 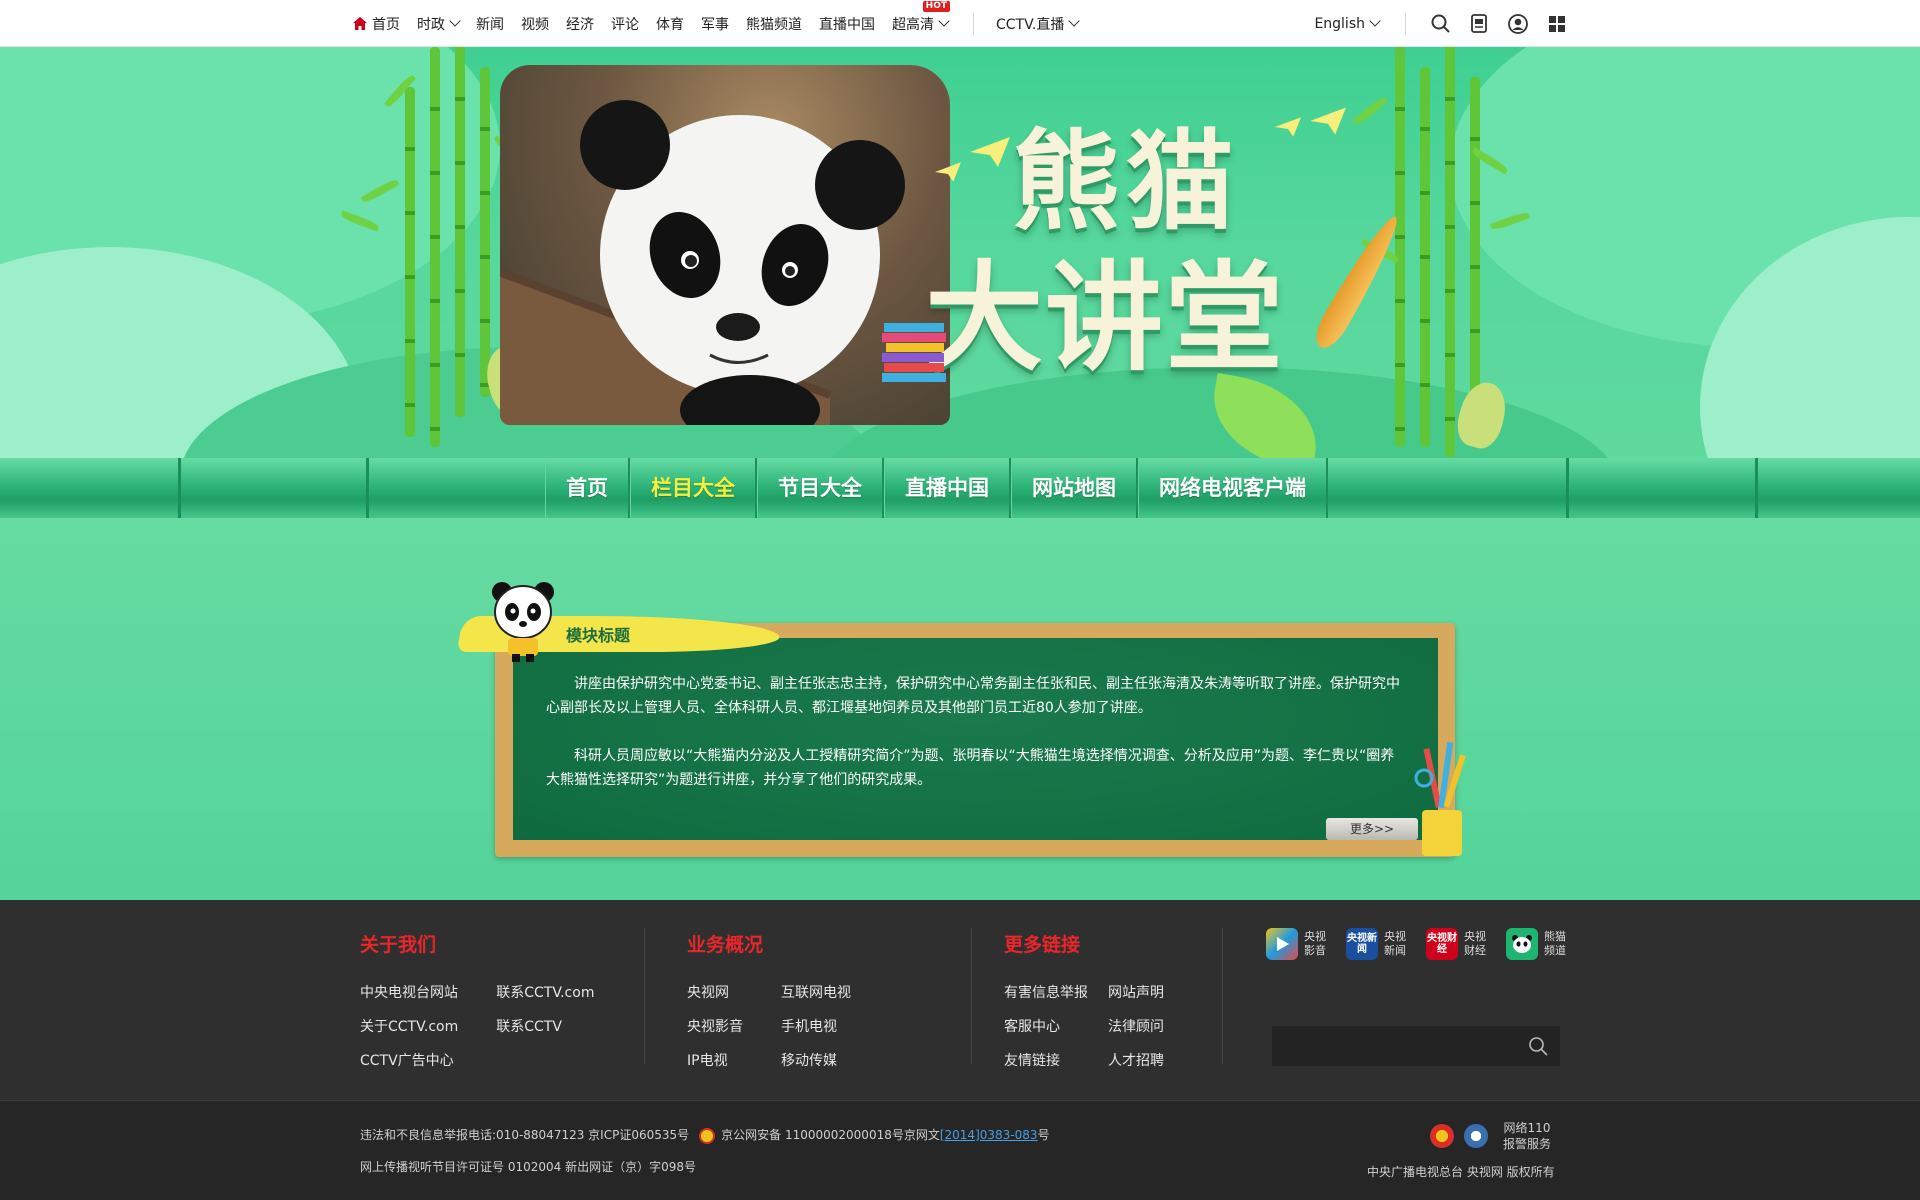 What do you see at coordinates (947, 488) in the screenshot?
I see `channel-menu-live-china: 直播中国` at bounding box center [947, 488].